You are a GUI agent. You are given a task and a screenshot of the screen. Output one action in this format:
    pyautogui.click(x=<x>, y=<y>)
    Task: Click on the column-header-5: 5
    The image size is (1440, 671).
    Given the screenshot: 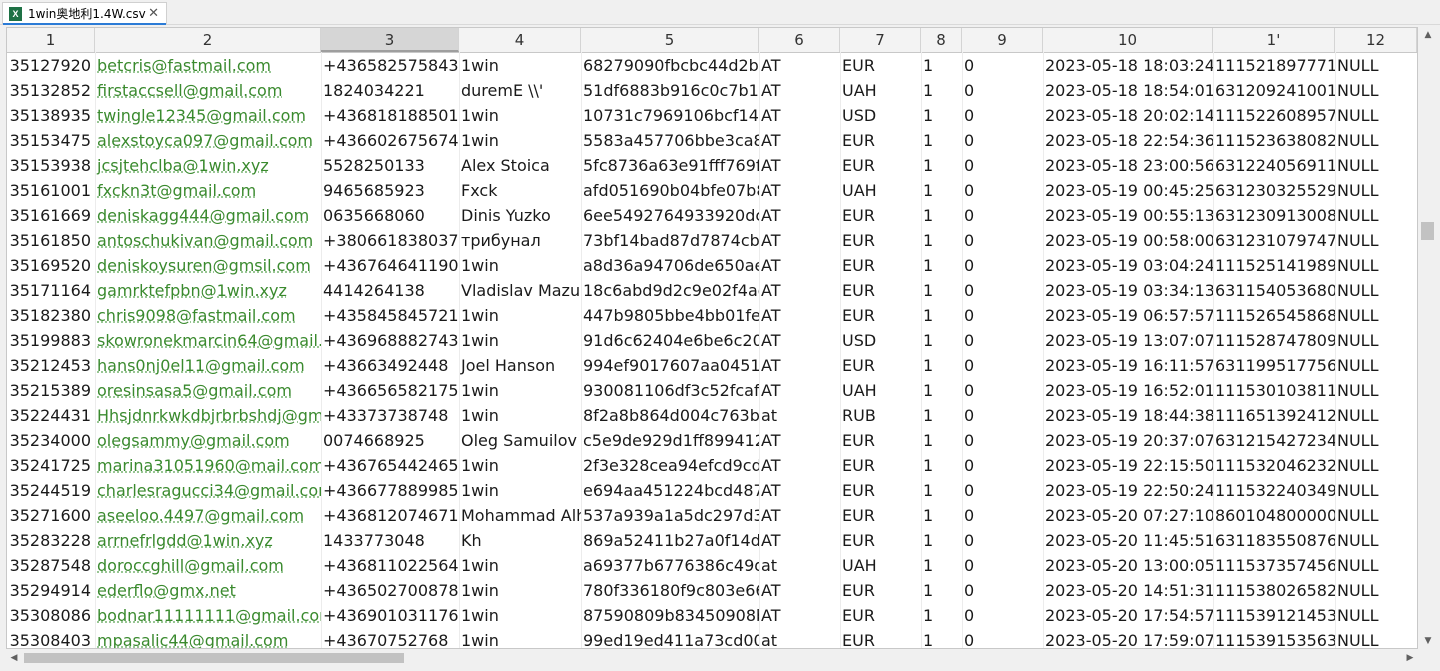 What is the action you would take?
    pyautogui.click(x=670, y=40)
    